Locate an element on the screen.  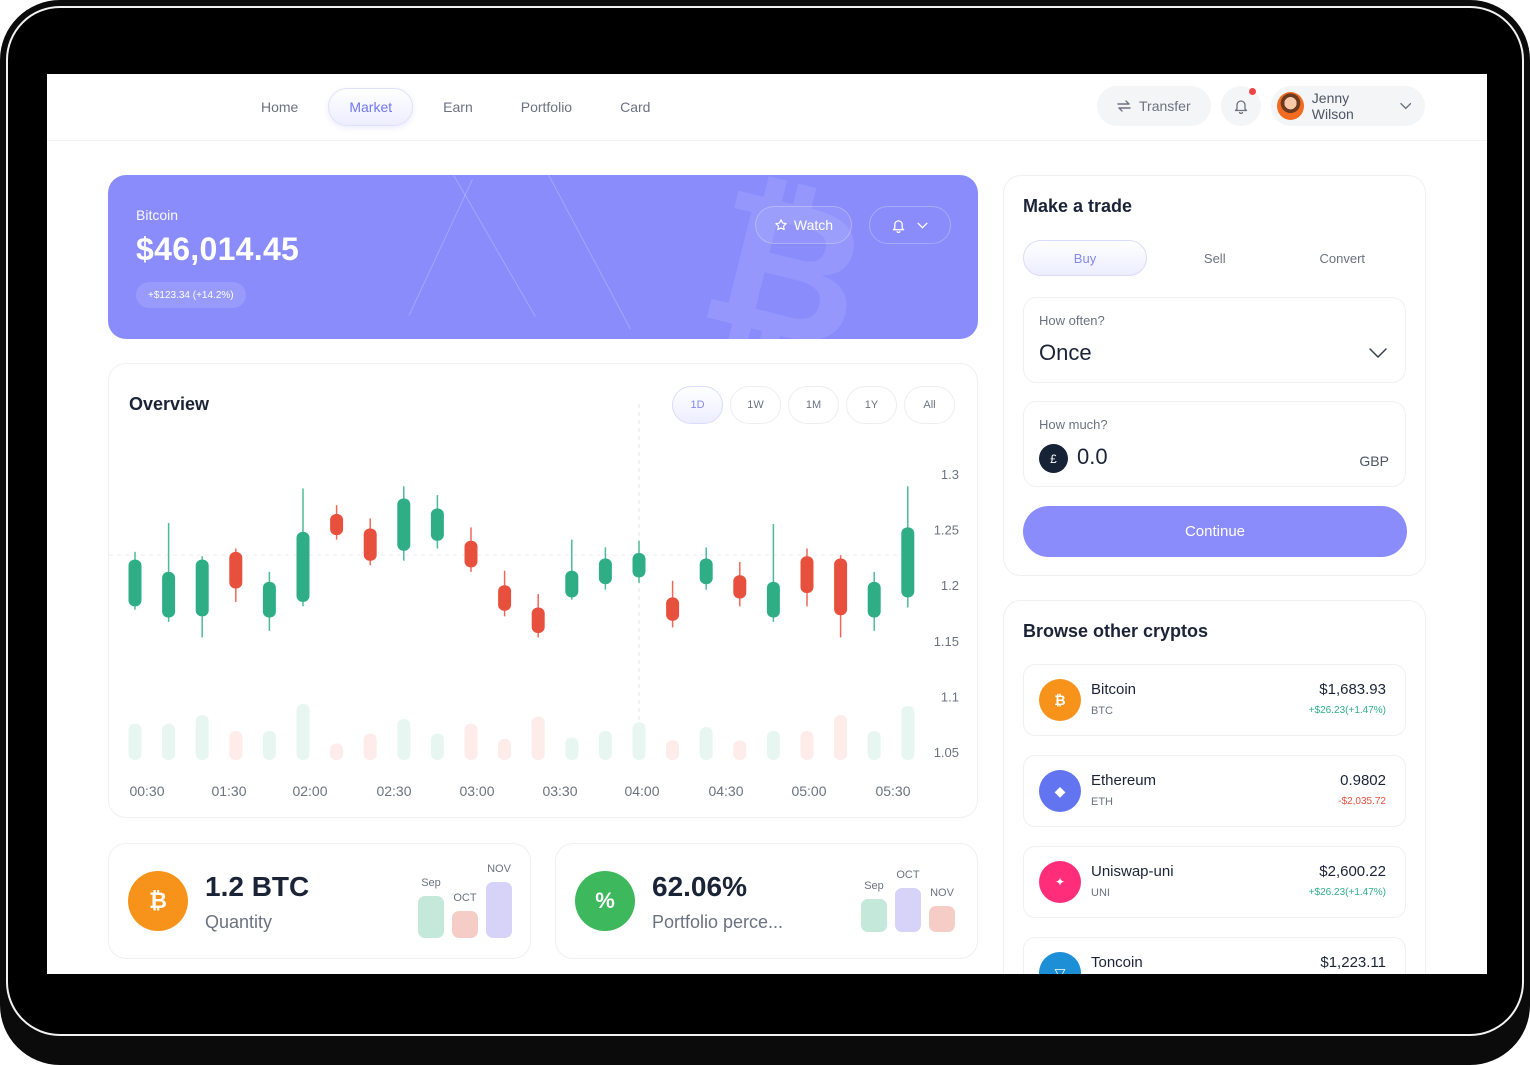
nav-market: Market is located at coordinates (371, 107).